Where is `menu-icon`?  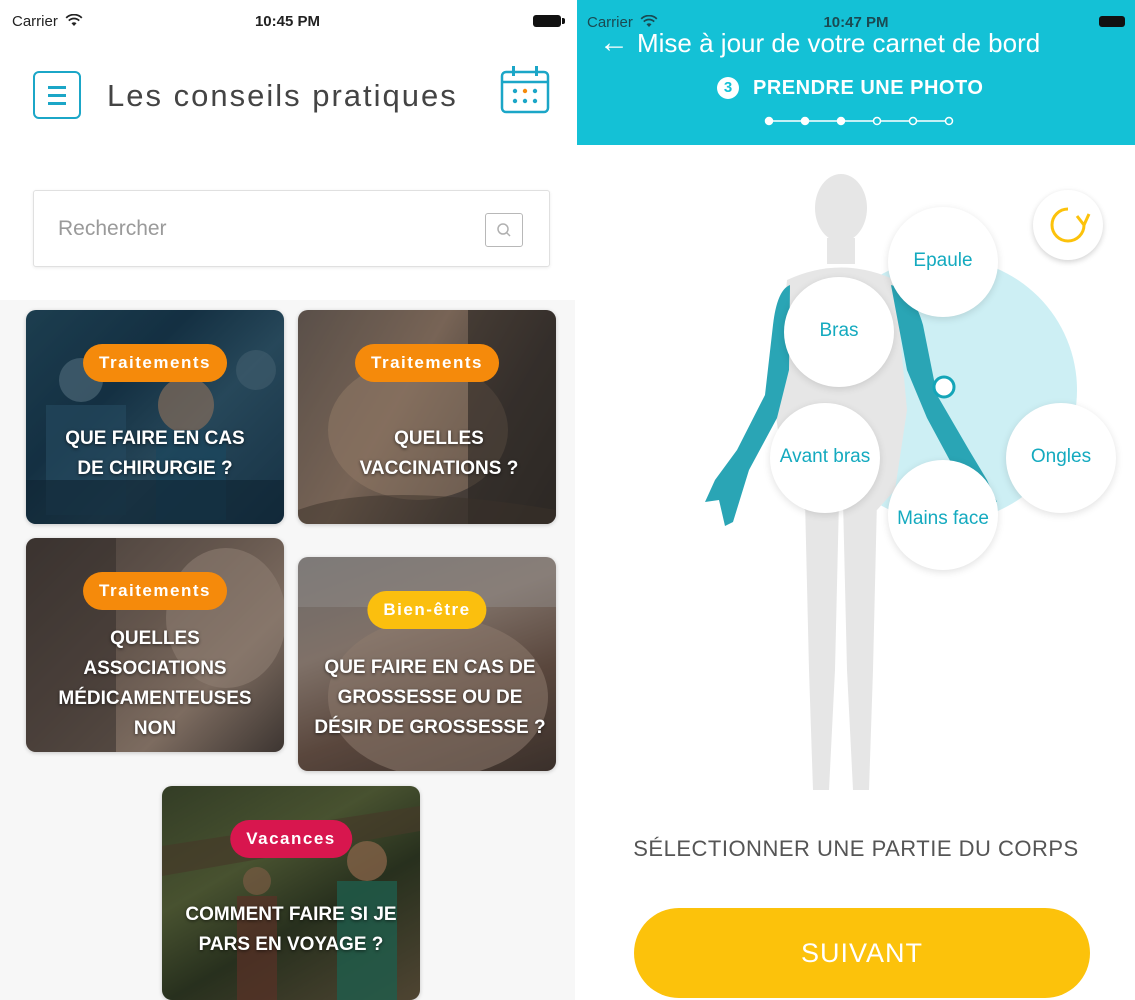 menu-icon is located at coordinates (57, 87).